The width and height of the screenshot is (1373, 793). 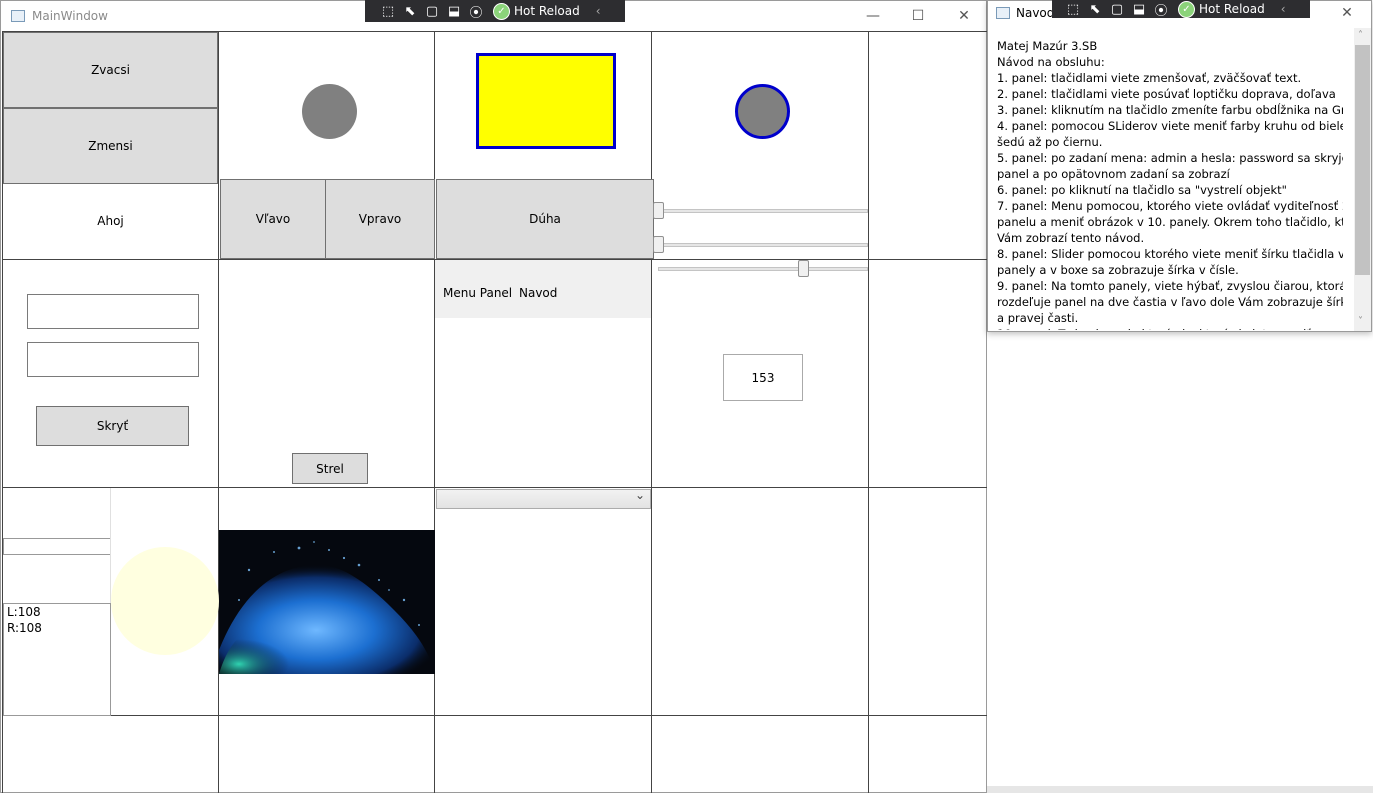 I want to click on navod-line: Vám zobrazí tento návod., so click(x=1071, y=238).